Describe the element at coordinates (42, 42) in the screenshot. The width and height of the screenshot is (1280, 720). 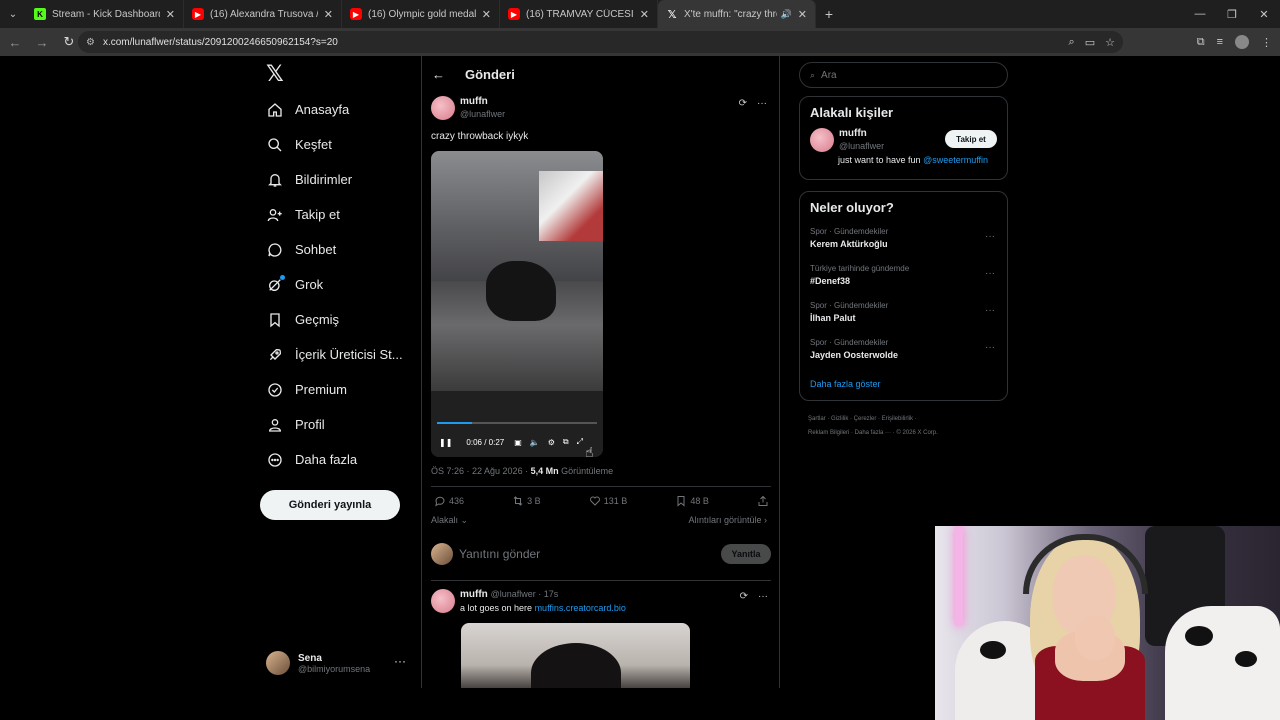
I see `forward-icon: →` at that location.